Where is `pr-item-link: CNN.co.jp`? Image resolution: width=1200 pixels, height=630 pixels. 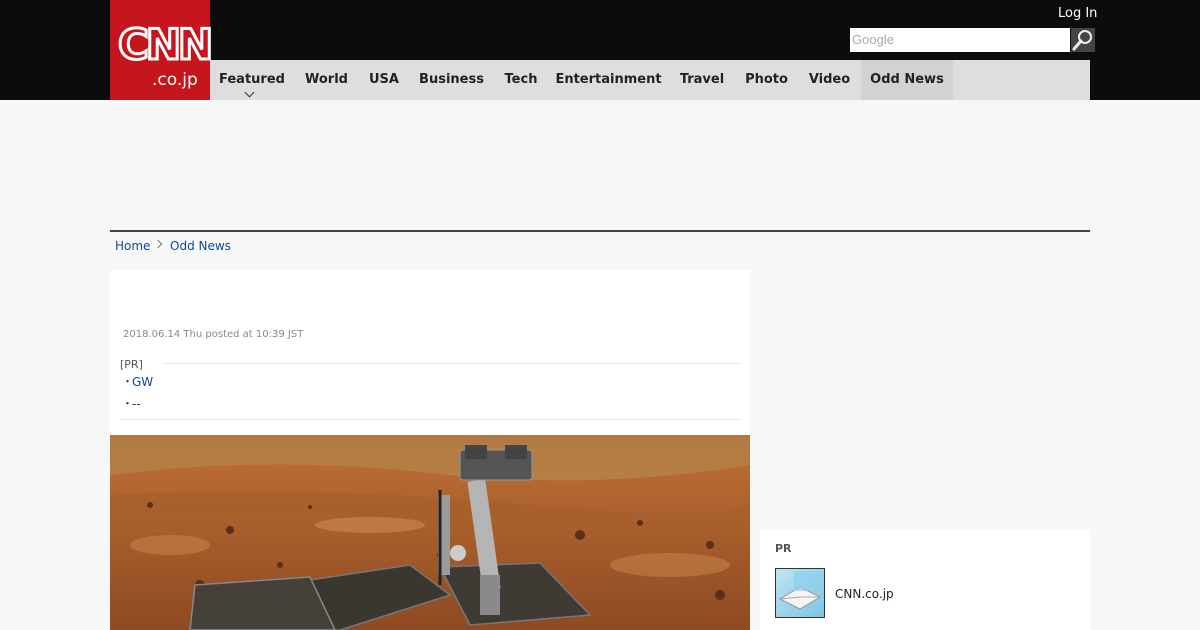
pr-item-link: CNN.co.jp is located at coordinates (864, 594).